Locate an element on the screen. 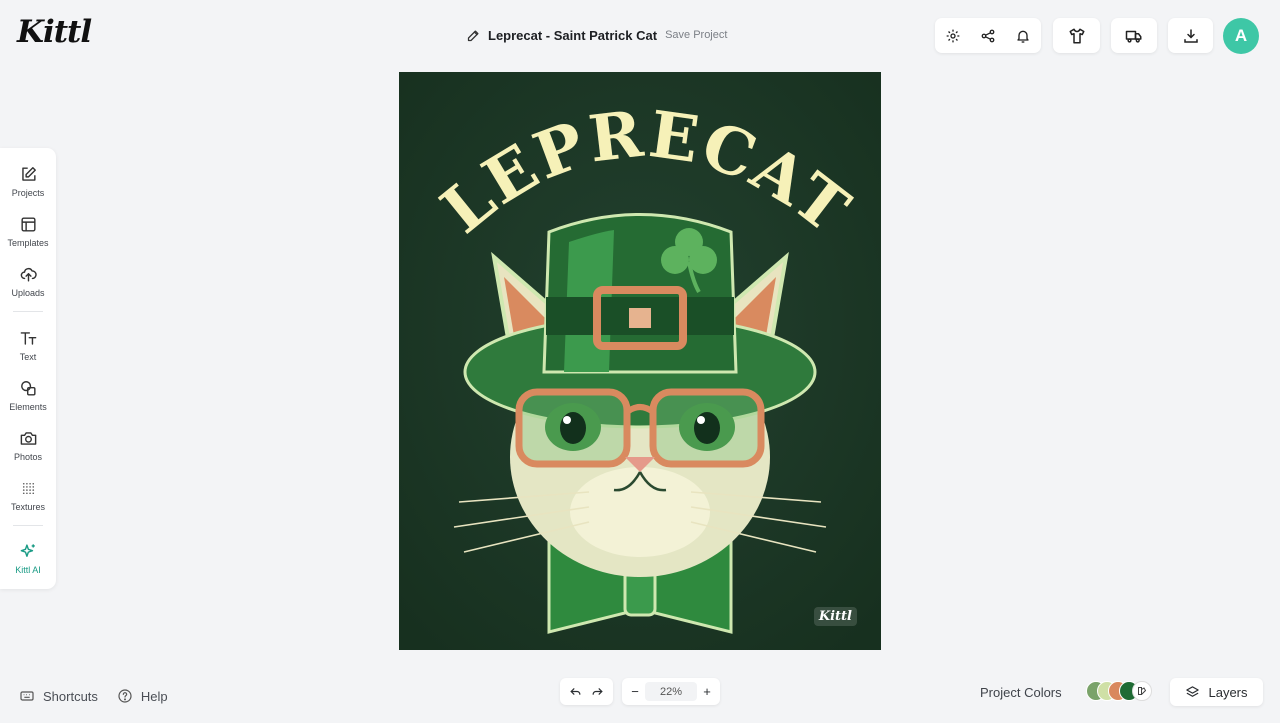 The width and height of the screenshot is (1280, 723). zoom-controls: − 22% + is located at coordinates (671, 691).